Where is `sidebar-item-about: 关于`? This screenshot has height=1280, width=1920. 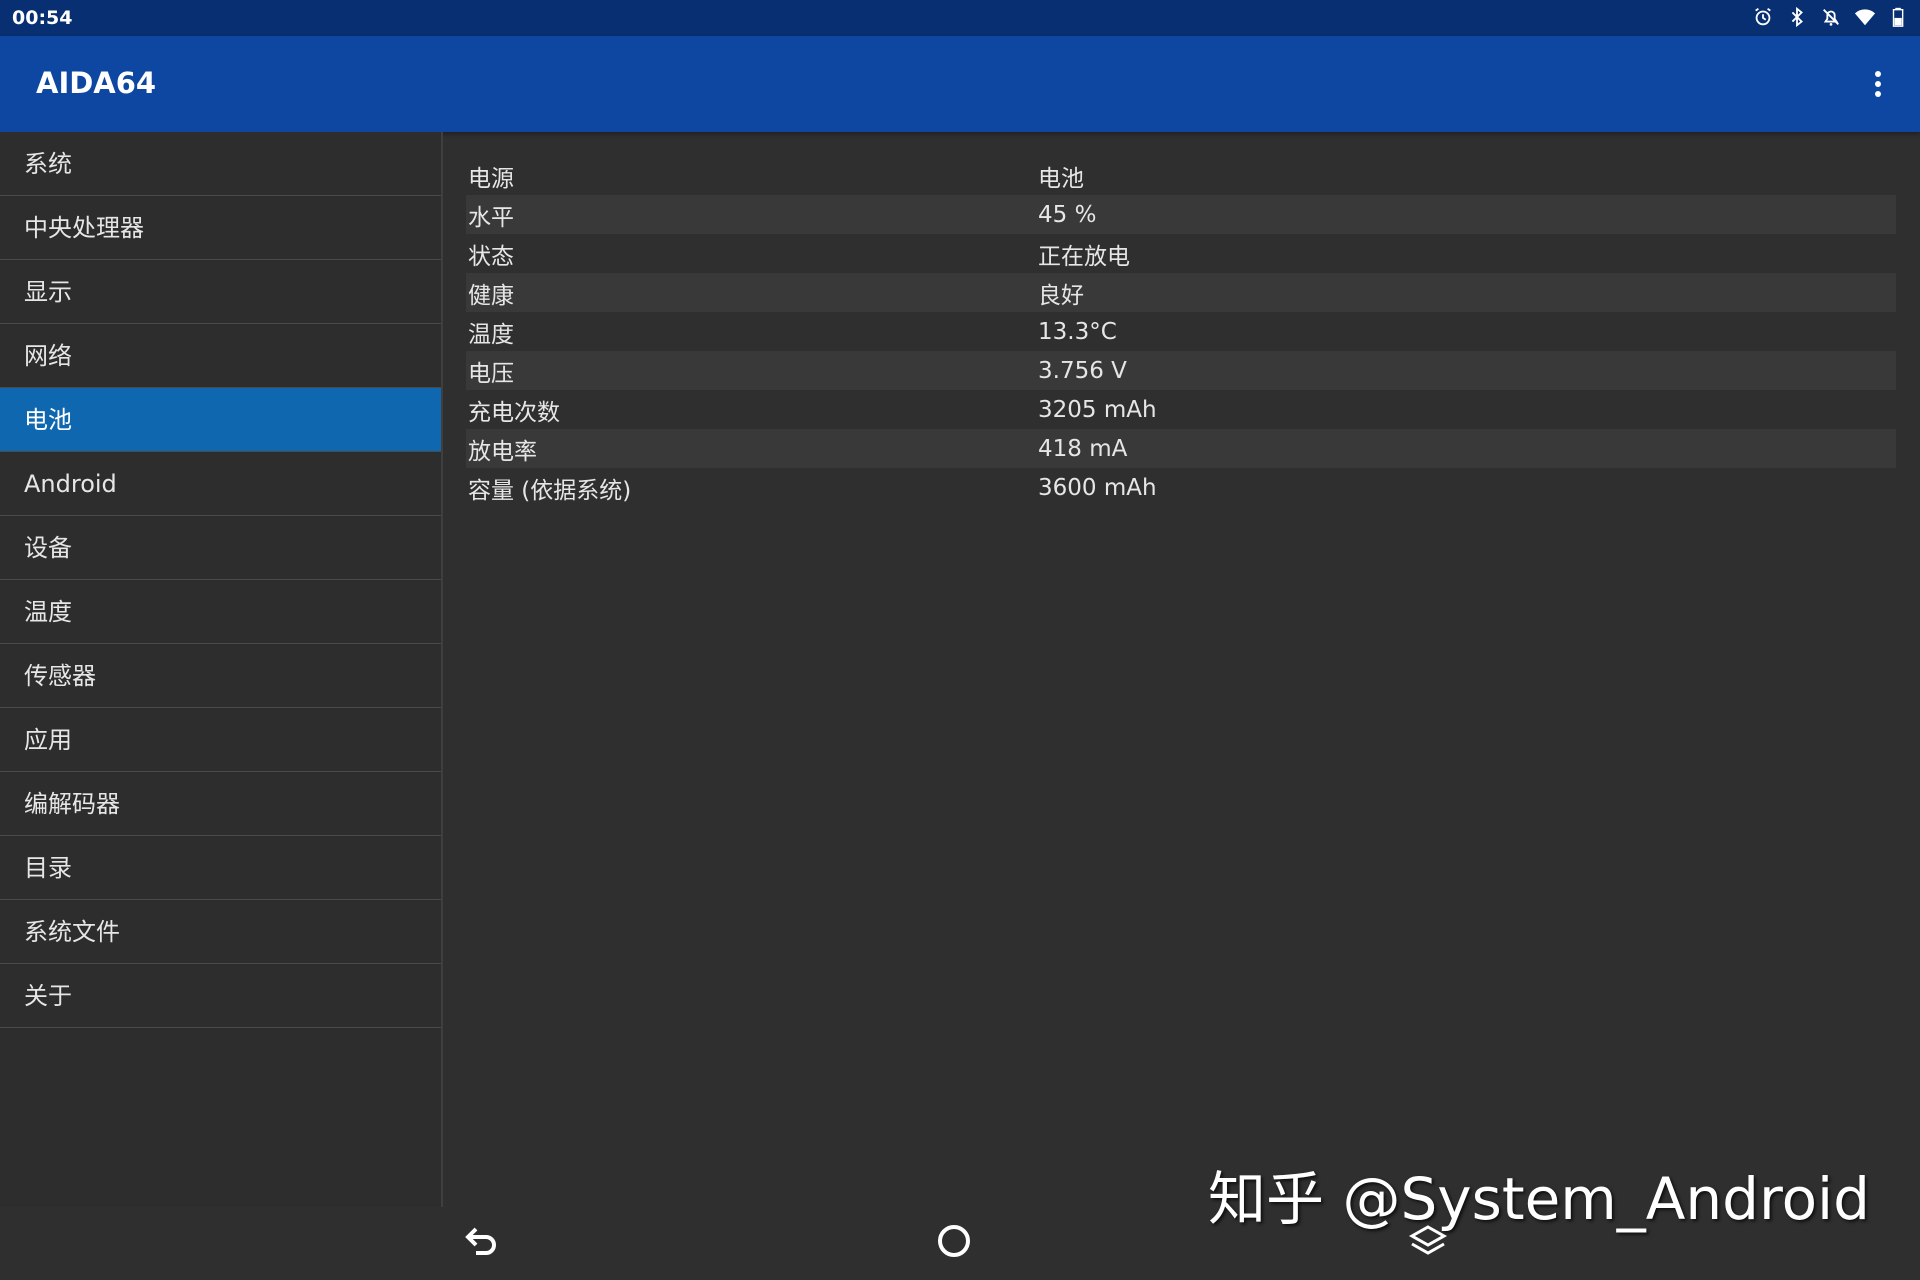 sidebar-item-about: 关于 is located at coordinates (220, 996).